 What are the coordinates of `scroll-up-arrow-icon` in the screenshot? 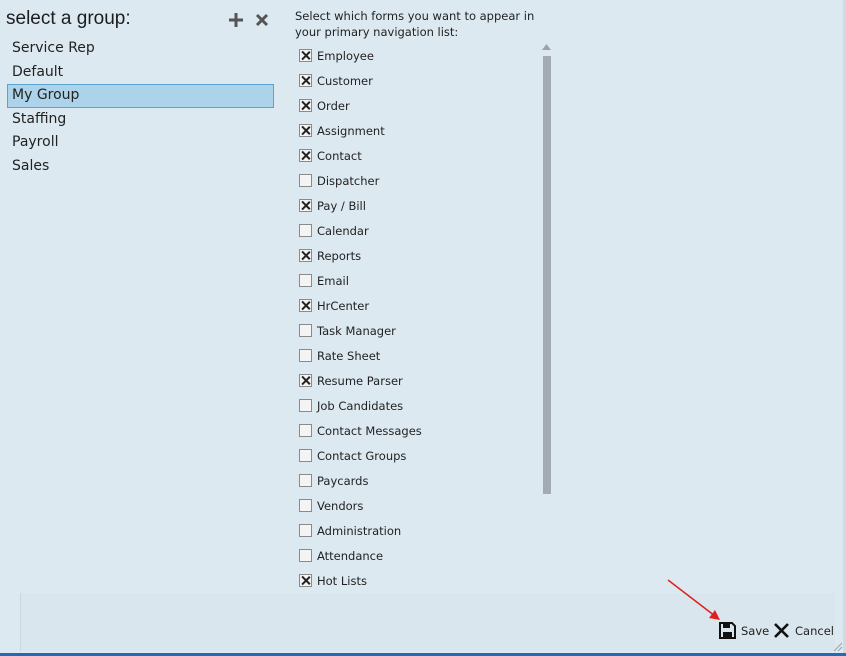 It's located at (546, 47).